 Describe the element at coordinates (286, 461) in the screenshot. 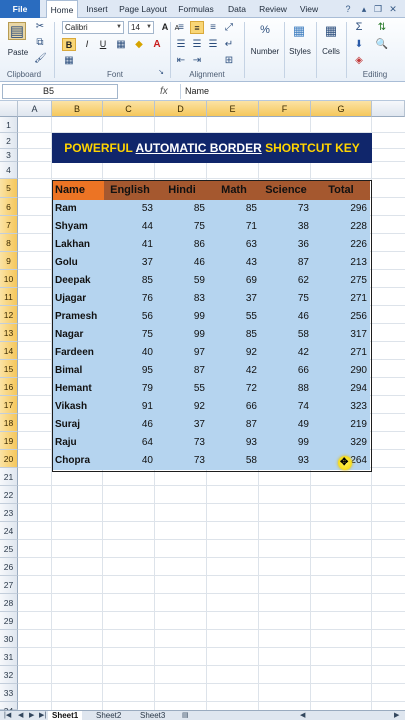

I see `table-cell-value: 93` at that location.